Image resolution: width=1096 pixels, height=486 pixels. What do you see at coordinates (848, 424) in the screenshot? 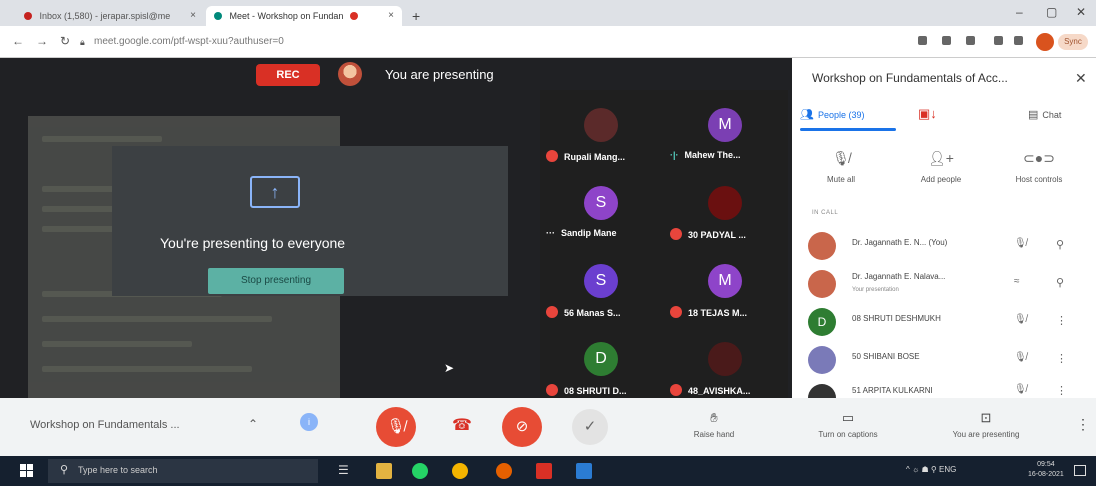
I see `captions-button: ▭ Turn on captions` at bounding box center [848, 424].